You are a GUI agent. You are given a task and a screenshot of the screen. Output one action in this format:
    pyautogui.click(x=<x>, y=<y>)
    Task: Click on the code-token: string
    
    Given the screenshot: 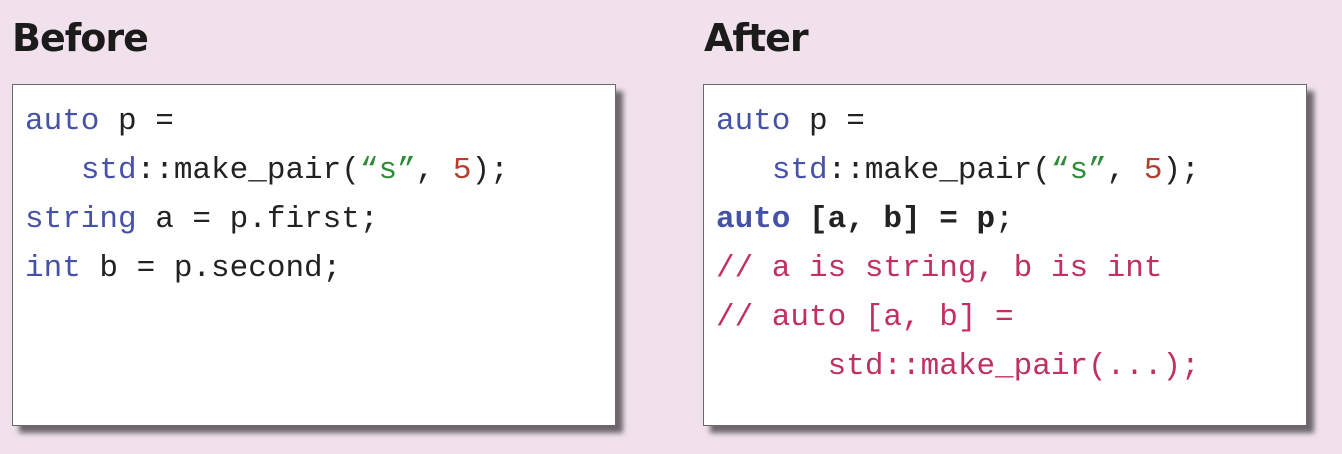 What is the action you would take?
    pyautogui.click(x=81, y=219)
    